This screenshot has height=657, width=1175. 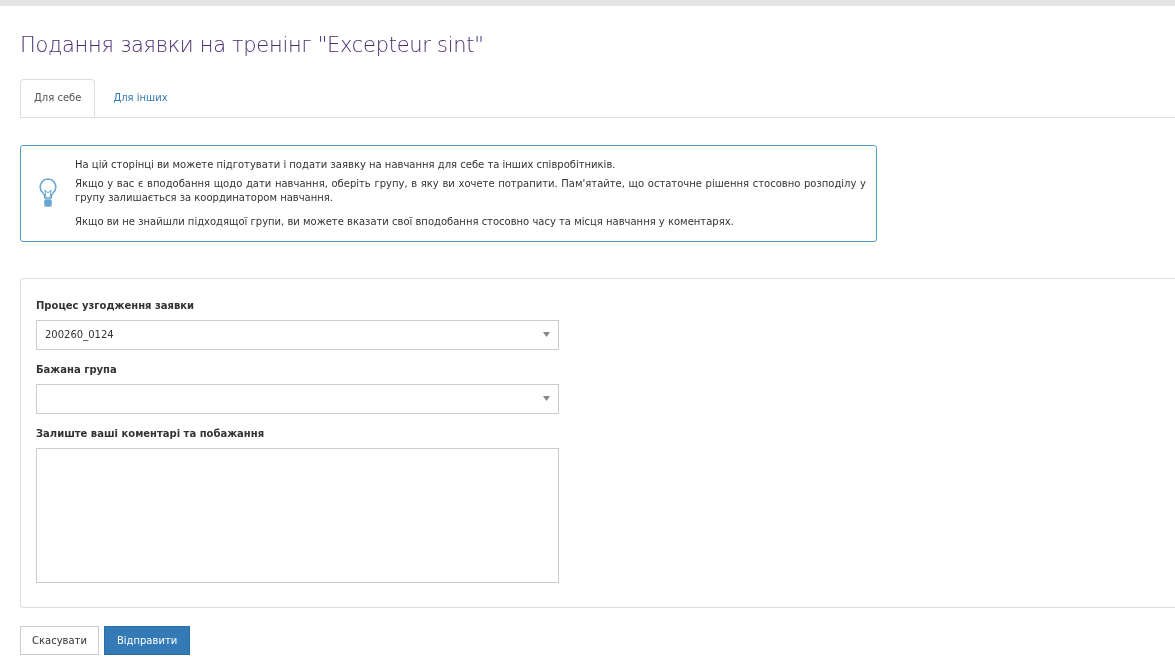 What do you see at coordinates (470, 190) in the screenshot?
I see `info-text: Якщо у вас є вподобання щодо дати навчання, оберіть групу, в яку ви хочете потрапити. Пам'ятайте, що остаточне рішення стосовно розподілу у групу залишається за координатором навчання.` at bounding box center [470, 190].